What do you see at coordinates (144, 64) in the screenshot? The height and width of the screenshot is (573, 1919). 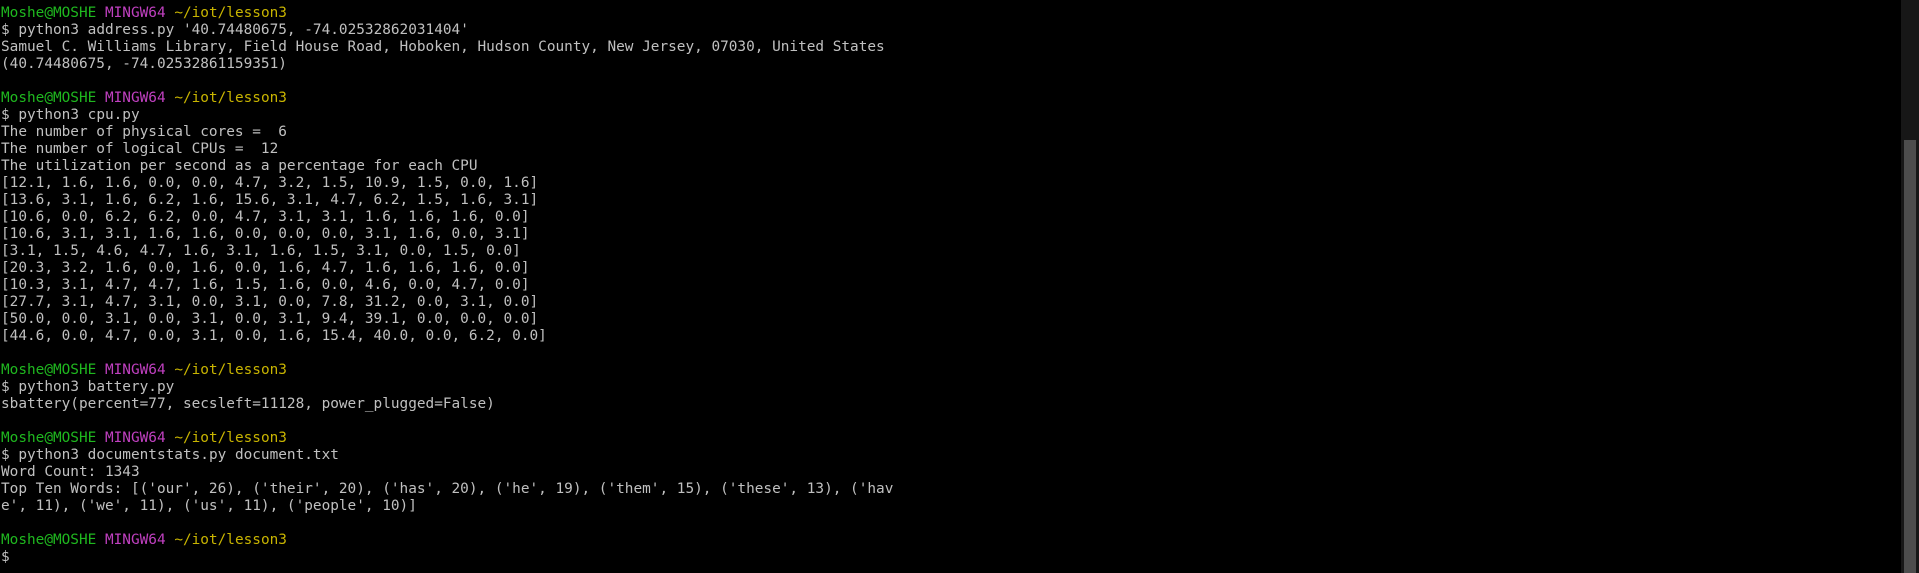 I see `output-line: (40.74480675, -74.02532861159351)` at bounding box center [144, 64].